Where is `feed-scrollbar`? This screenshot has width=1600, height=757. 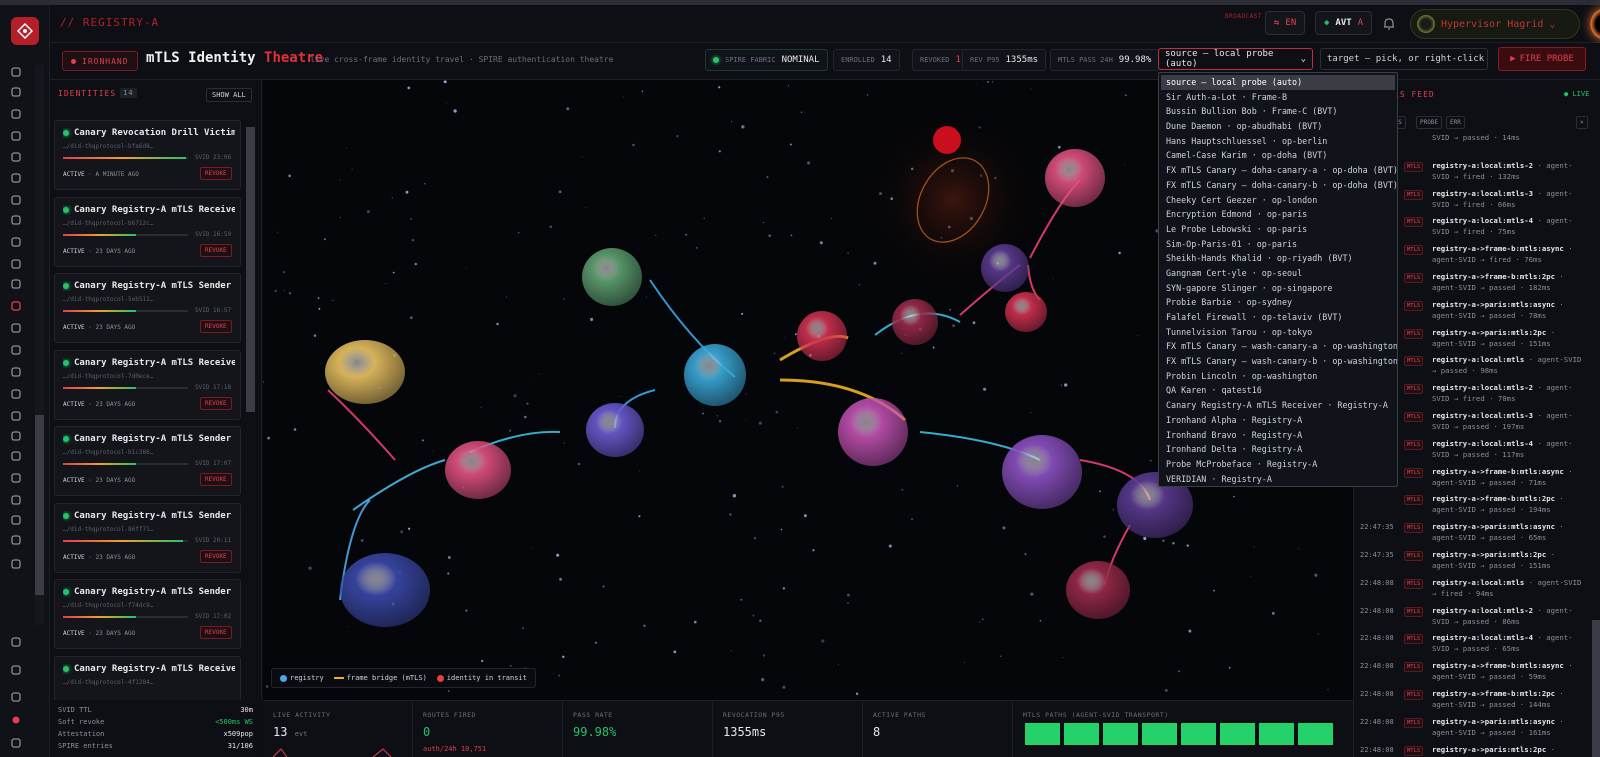
feed-scrollbar is located at coordinates (1596, 448).